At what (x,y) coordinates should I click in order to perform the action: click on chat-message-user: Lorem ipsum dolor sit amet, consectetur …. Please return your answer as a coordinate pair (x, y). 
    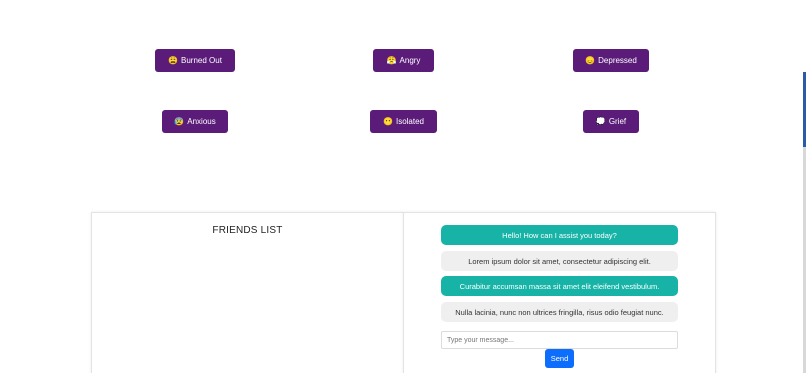
    Looking at the image, I should click on (559, 261).